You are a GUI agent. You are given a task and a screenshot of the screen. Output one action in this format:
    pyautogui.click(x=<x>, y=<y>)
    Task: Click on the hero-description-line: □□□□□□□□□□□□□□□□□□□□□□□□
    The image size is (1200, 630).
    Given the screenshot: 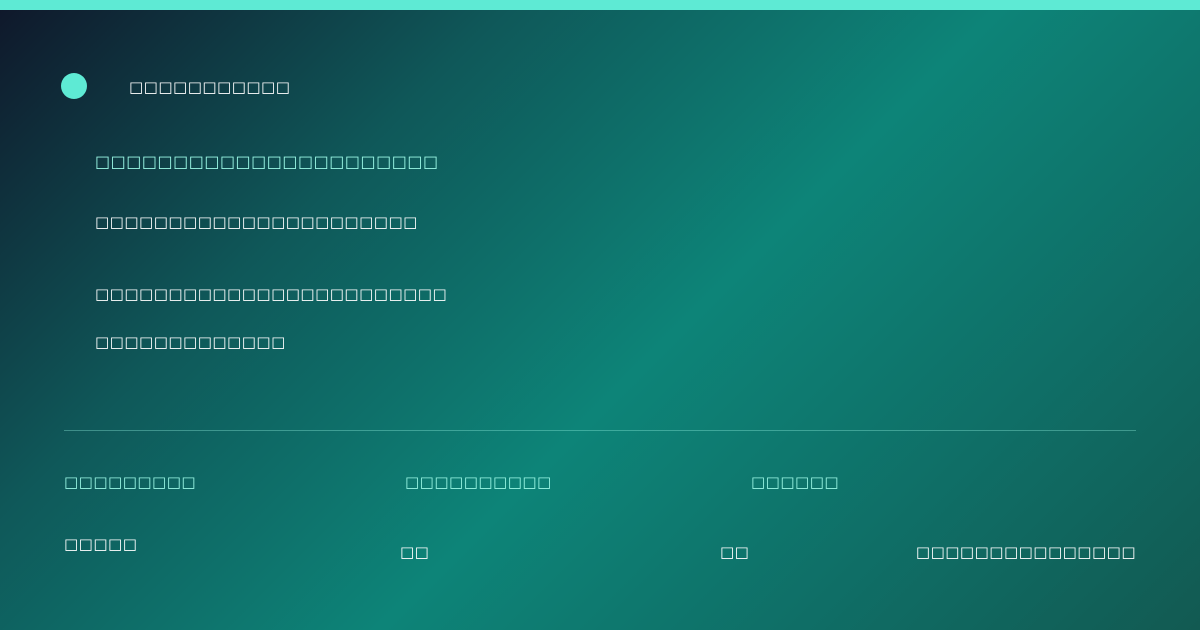 What is the action you would take?
    pyautogui.click(x=271, y=294)
    